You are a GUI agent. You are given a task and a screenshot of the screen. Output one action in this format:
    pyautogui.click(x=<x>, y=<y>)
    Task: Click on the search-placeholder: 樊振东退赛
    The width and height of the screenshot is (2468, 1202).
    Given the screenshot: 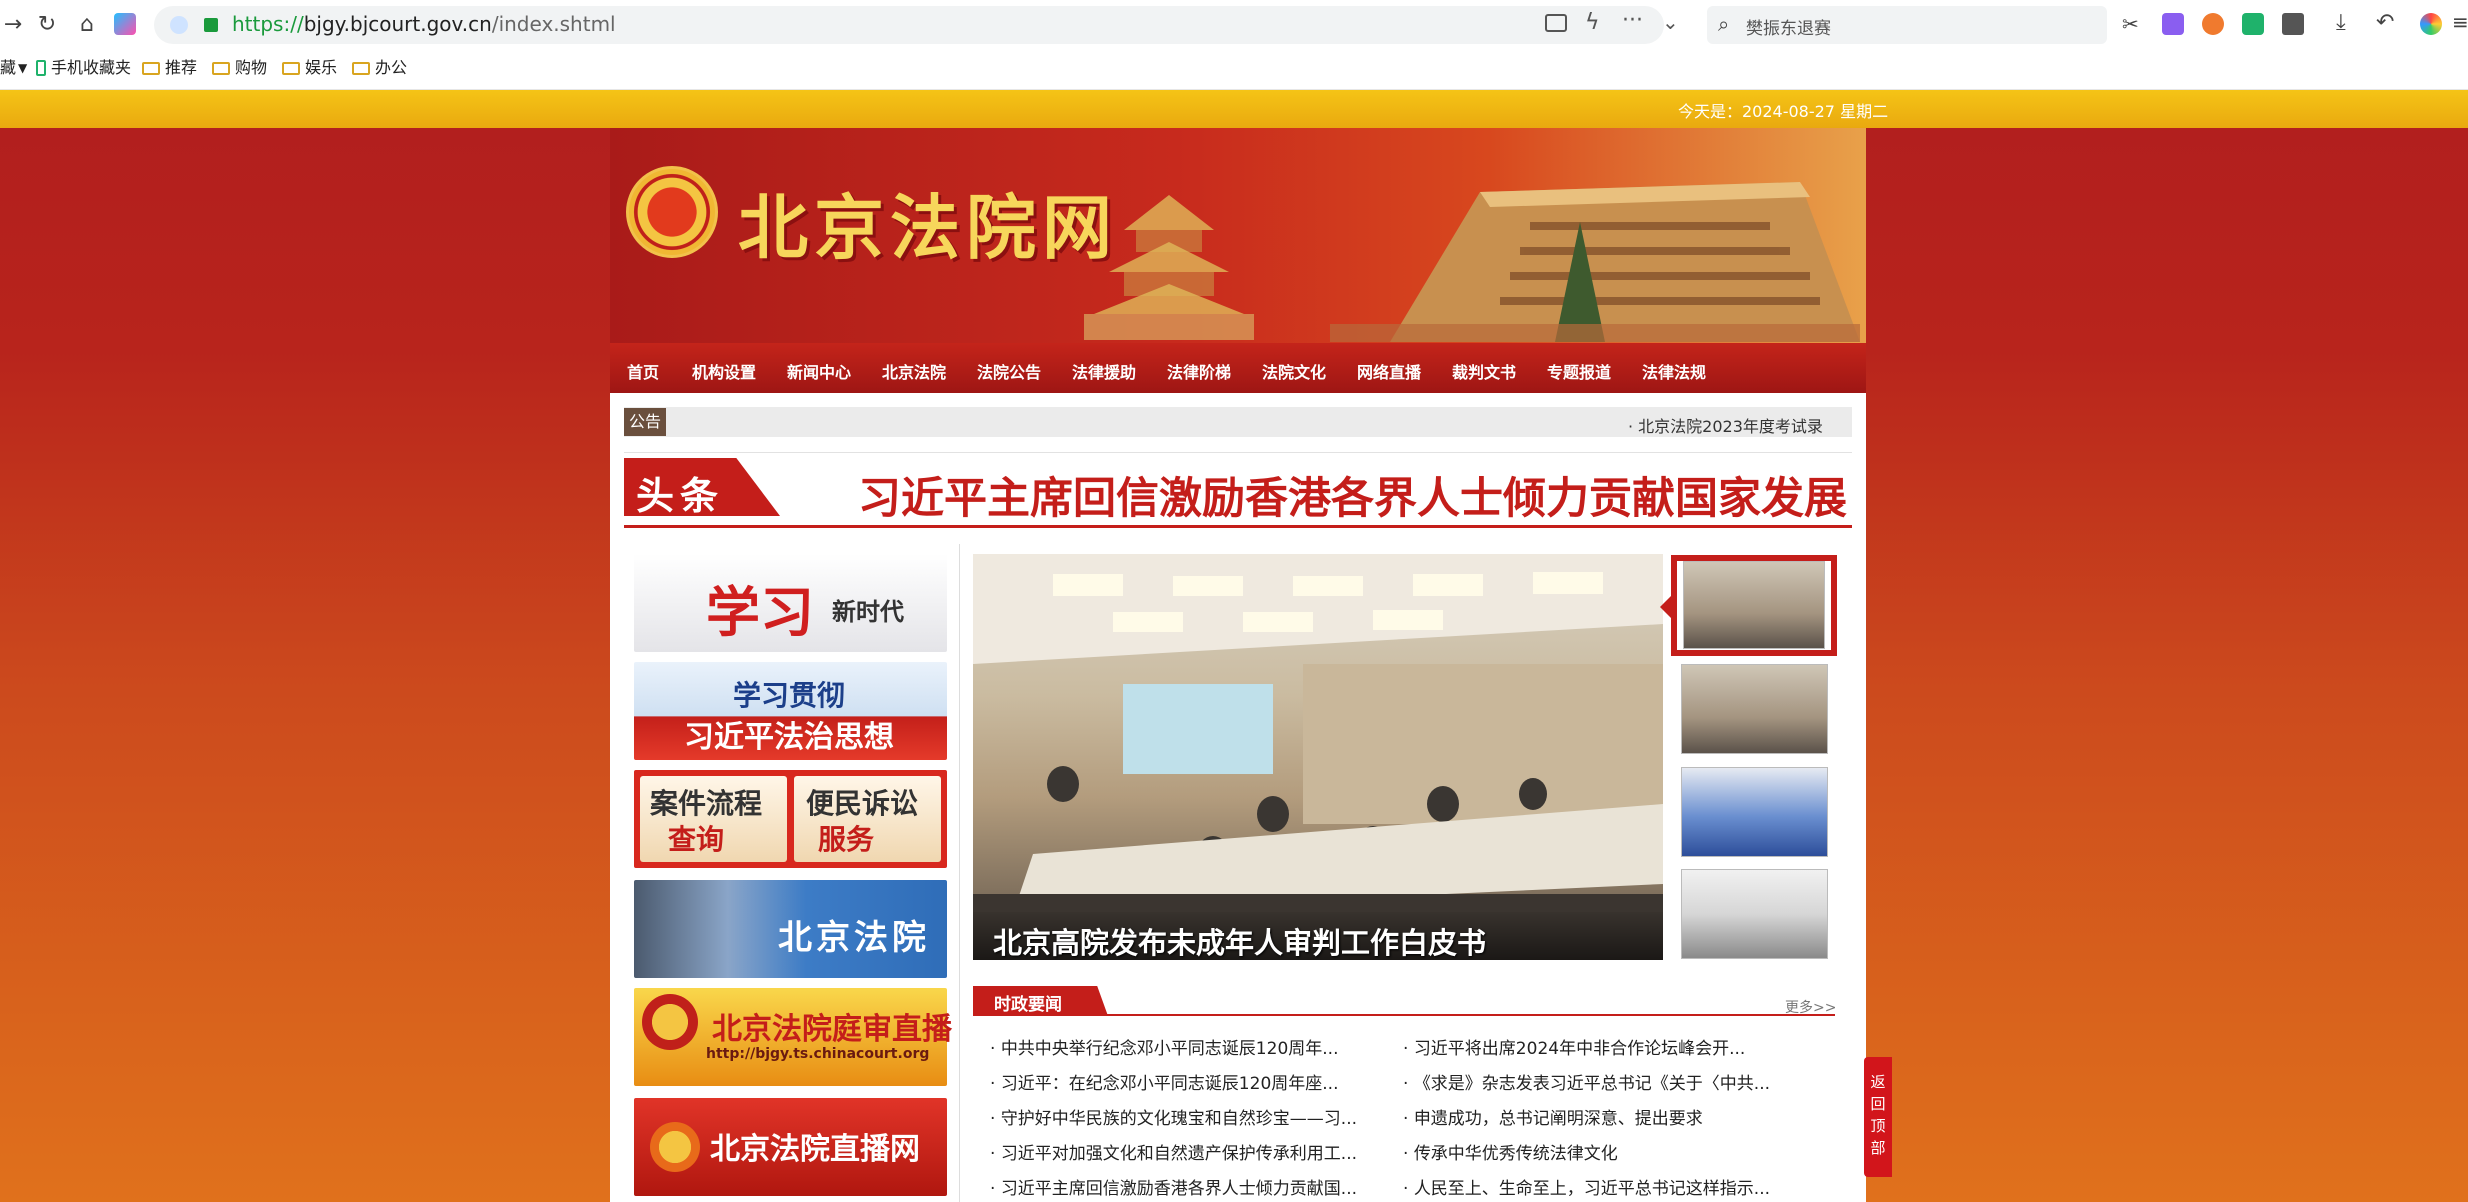 What is the action you would take?
    pyautogui.click(x=1788, y=29)
    